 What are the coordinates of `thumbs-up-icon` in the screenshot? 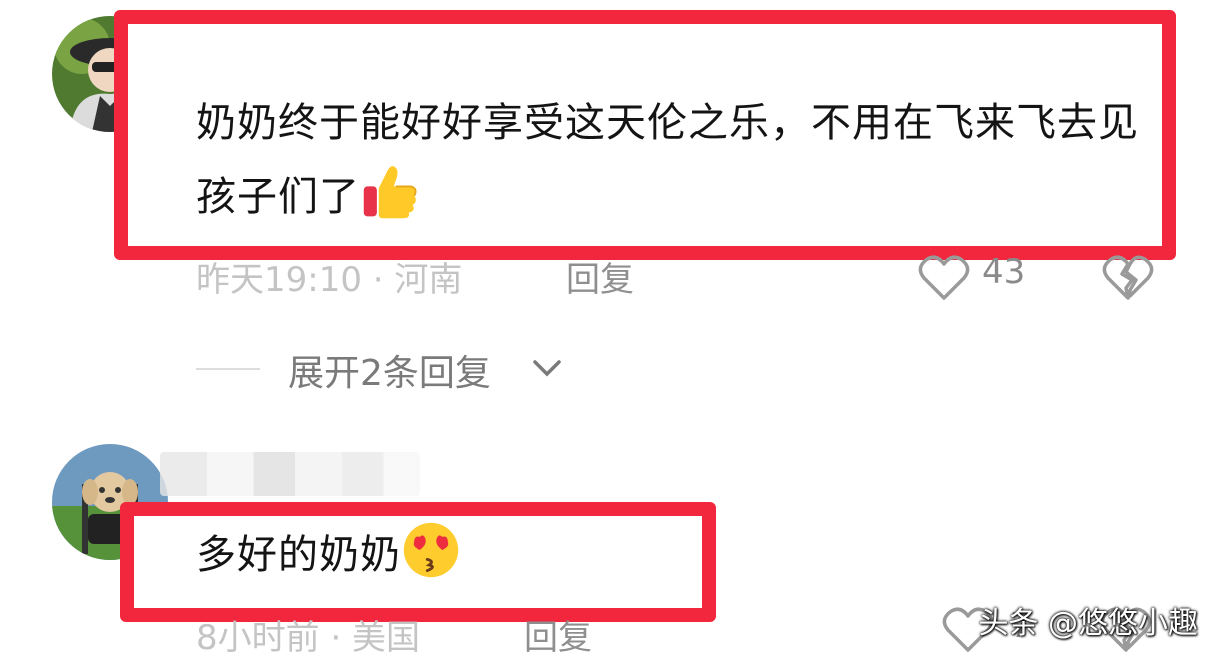 It's located at (390, 192).